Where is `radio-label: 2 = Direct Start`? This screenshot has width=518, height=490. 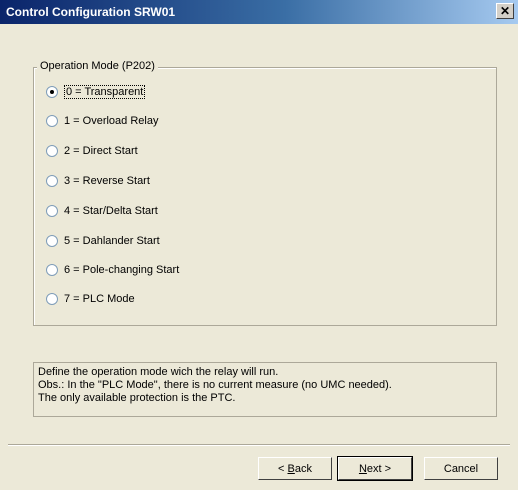 radio-label: 2 = Direct Start is located at coordinates (101, 151).